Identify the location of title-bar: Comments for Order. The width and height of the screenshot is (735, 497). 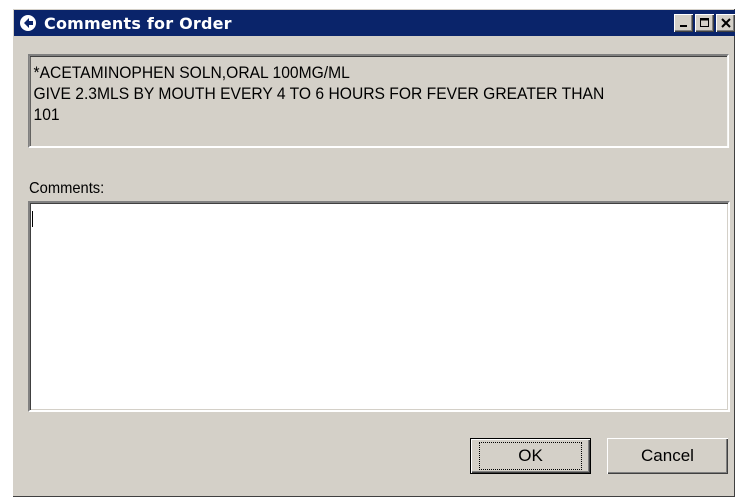
(374, 23).